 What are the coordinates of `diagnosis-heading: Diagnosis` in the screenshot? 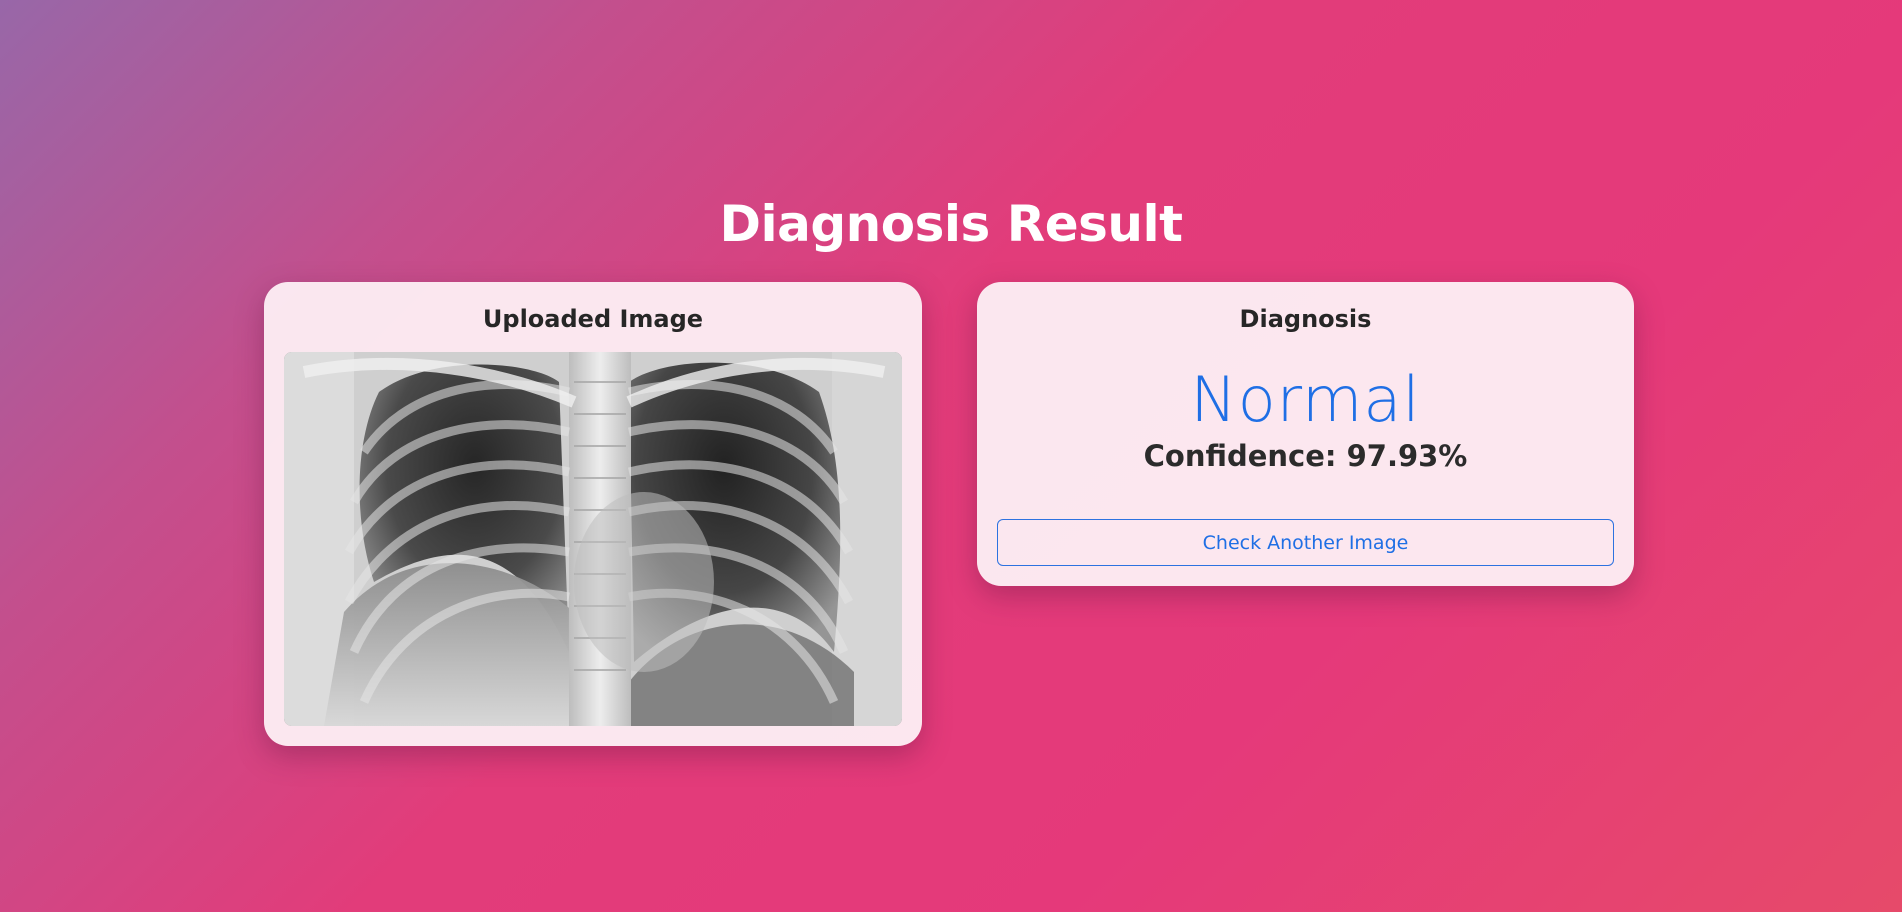 It's located at (1305, 319).